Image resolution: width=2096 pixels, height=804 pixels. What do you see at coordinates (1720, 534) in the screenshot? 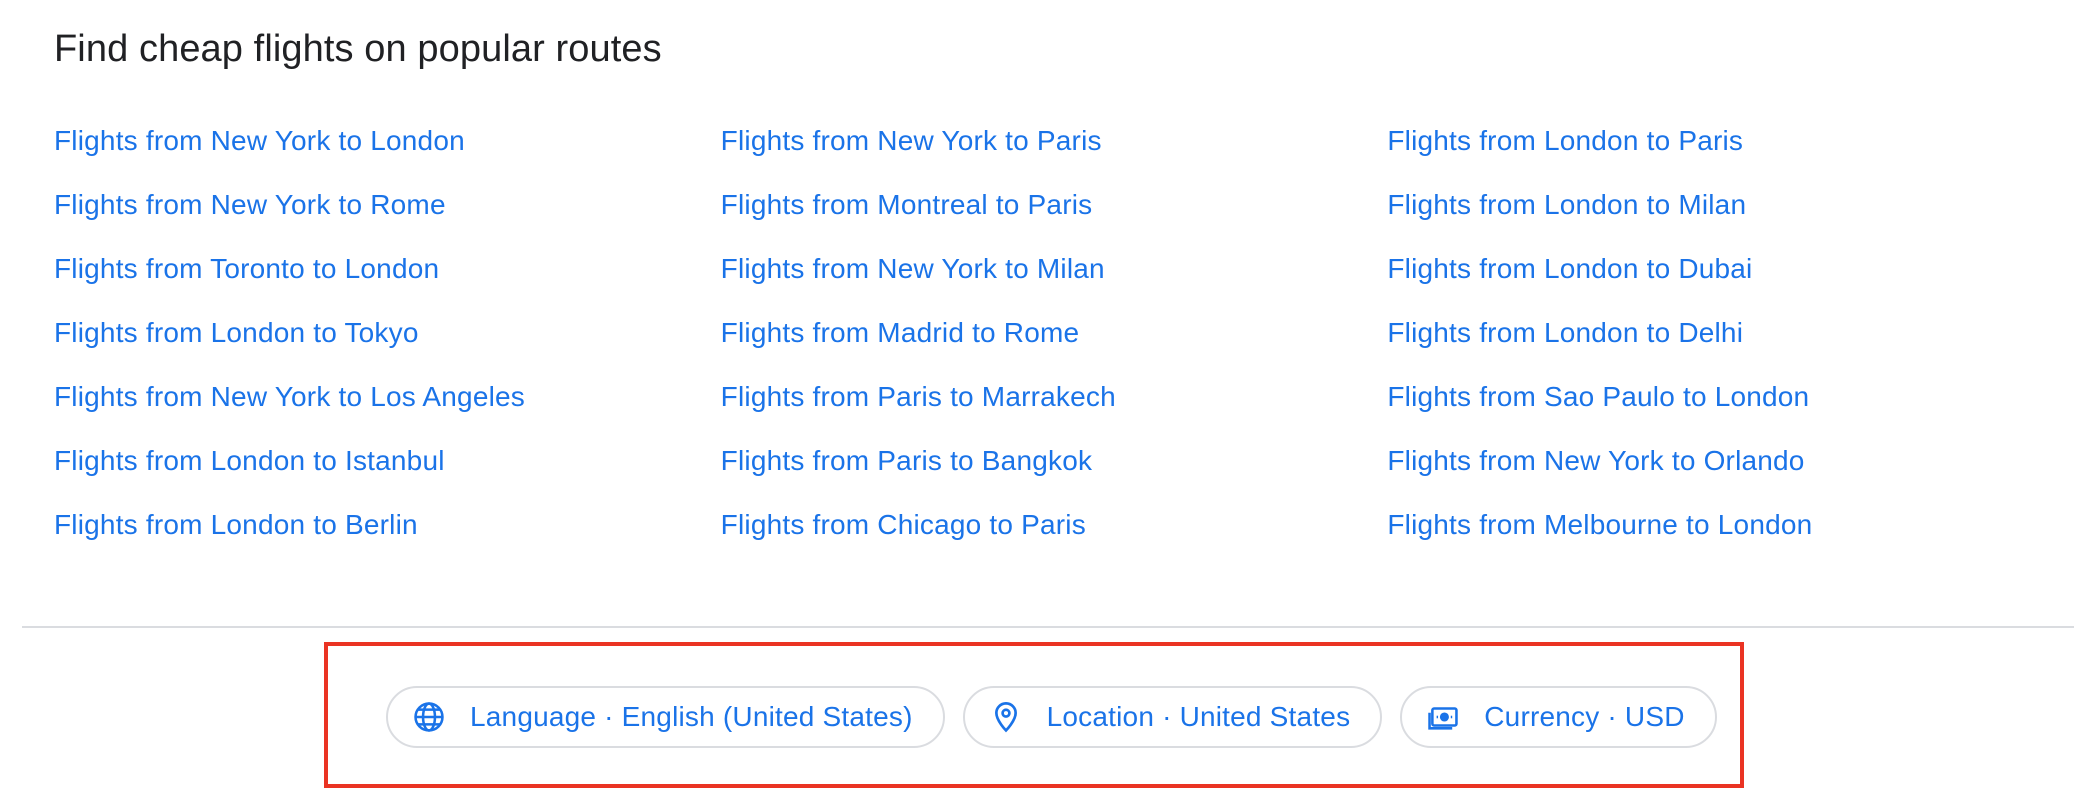
I see `route-link-melbourne-london: Flights from Melbourne to London` at bounding box center [1720, 534].